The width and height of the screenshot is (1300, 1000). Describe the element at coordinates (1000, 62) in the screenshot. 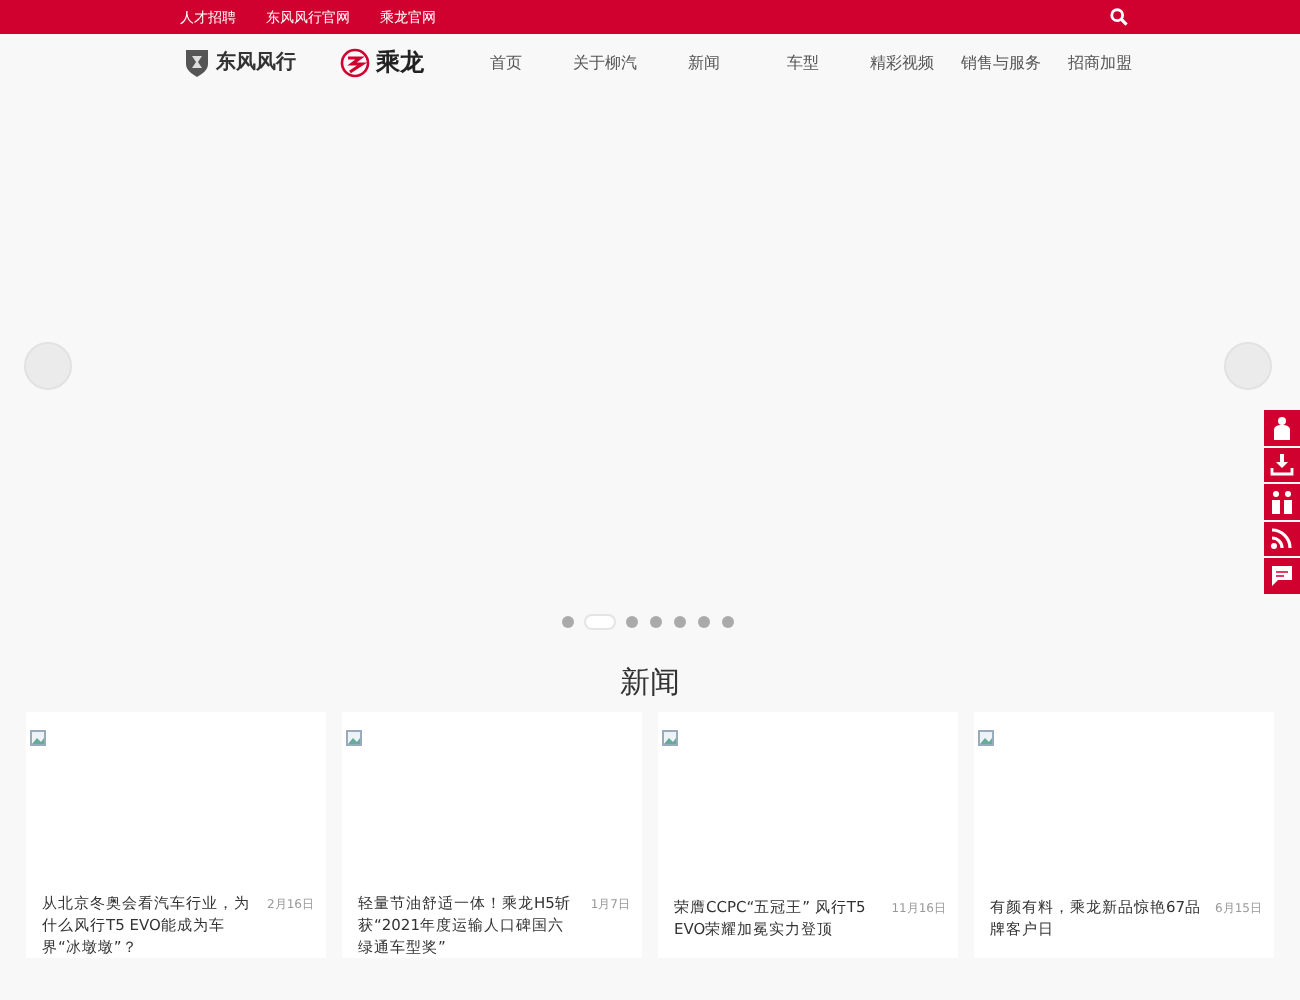

I see `nav-link: 销售与服务` at that location.